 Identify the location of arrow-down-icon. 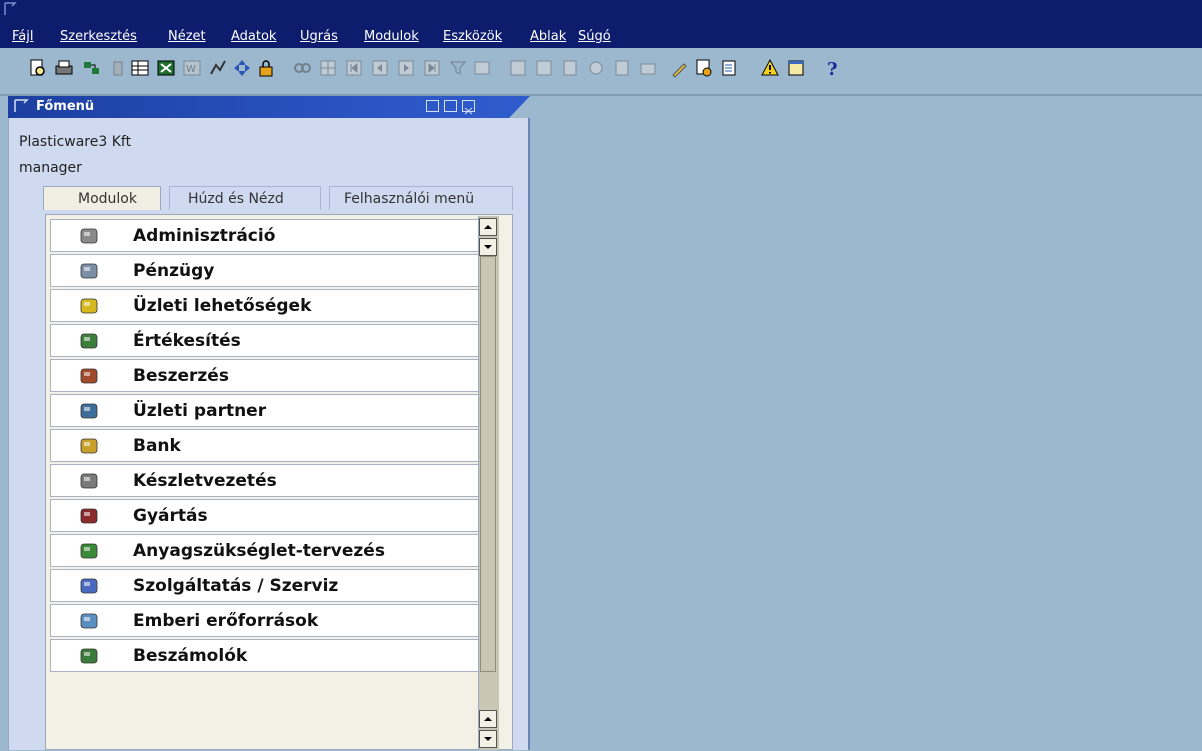
(488, 247).